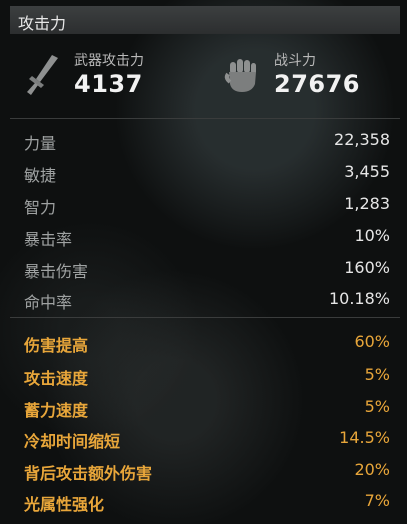  I want to click on stat-row: 命中率 10.18%, so click(205, 299).